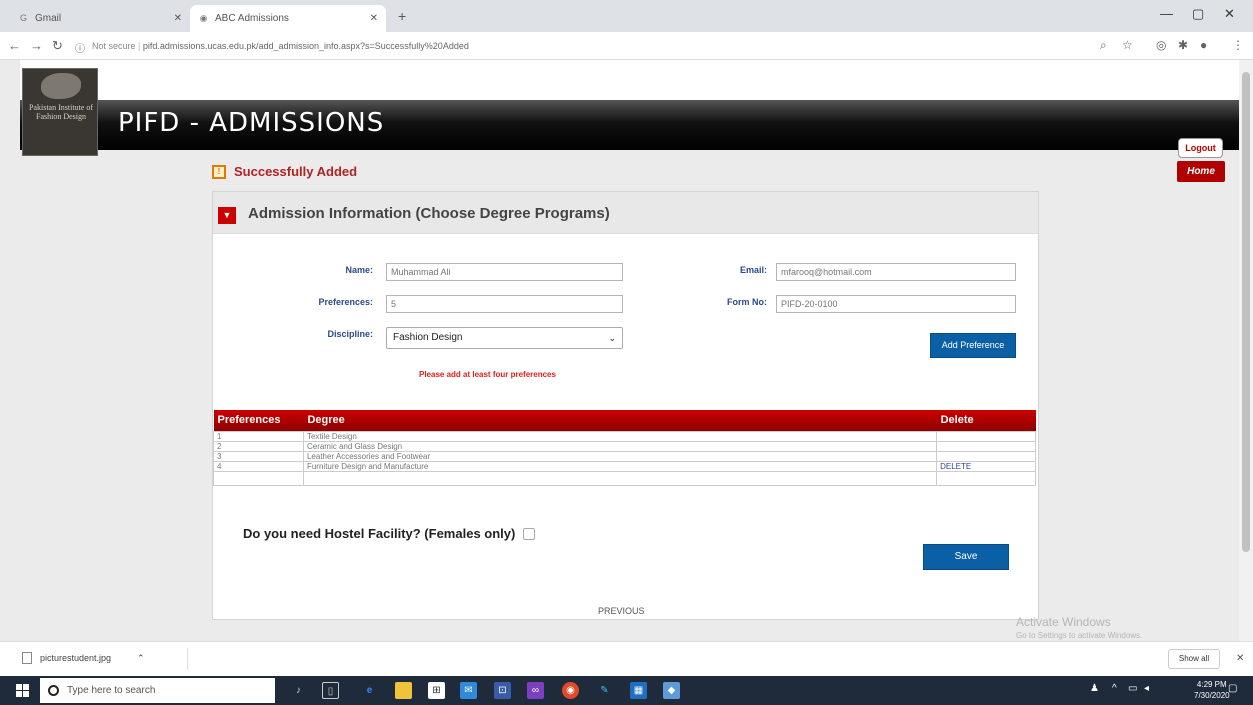  Describe the element at coordinates (1114, 688) in the screenshot. I see `chevron-up-icon: ^` at that location.